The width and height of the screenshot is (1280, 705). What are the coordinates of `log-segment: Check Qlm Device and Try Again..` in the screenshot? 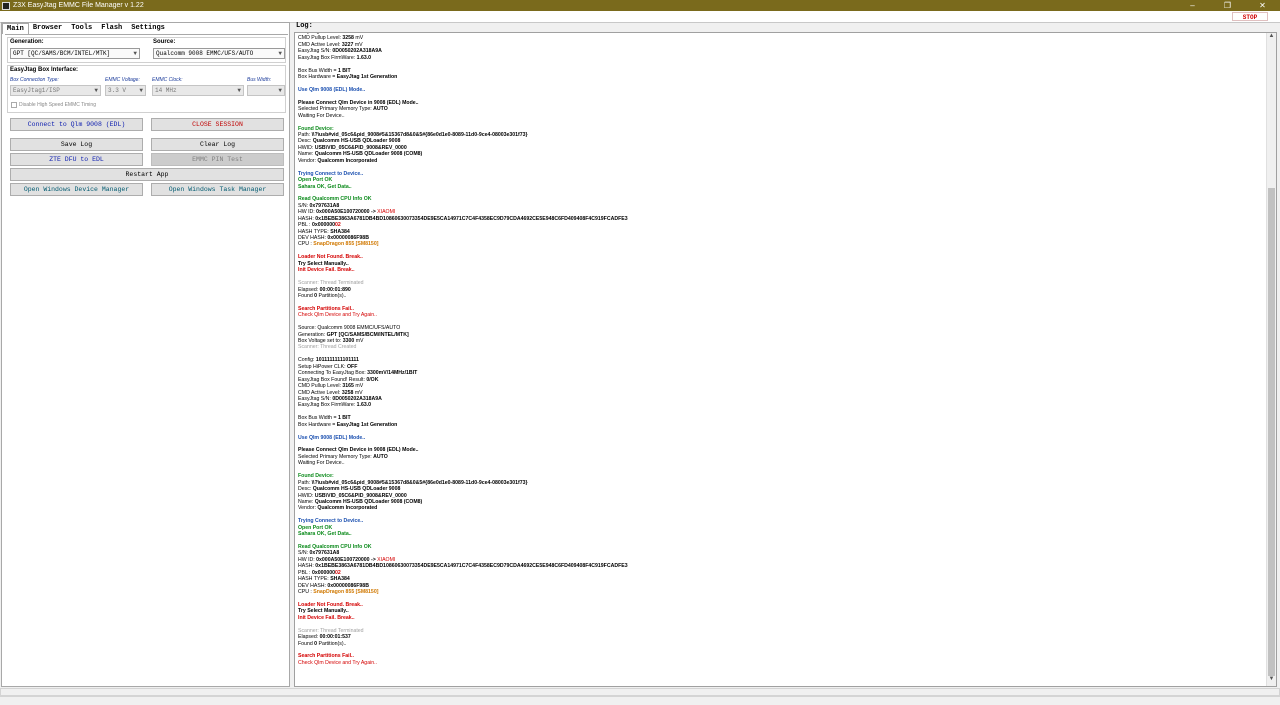 It's located at (337, 315).